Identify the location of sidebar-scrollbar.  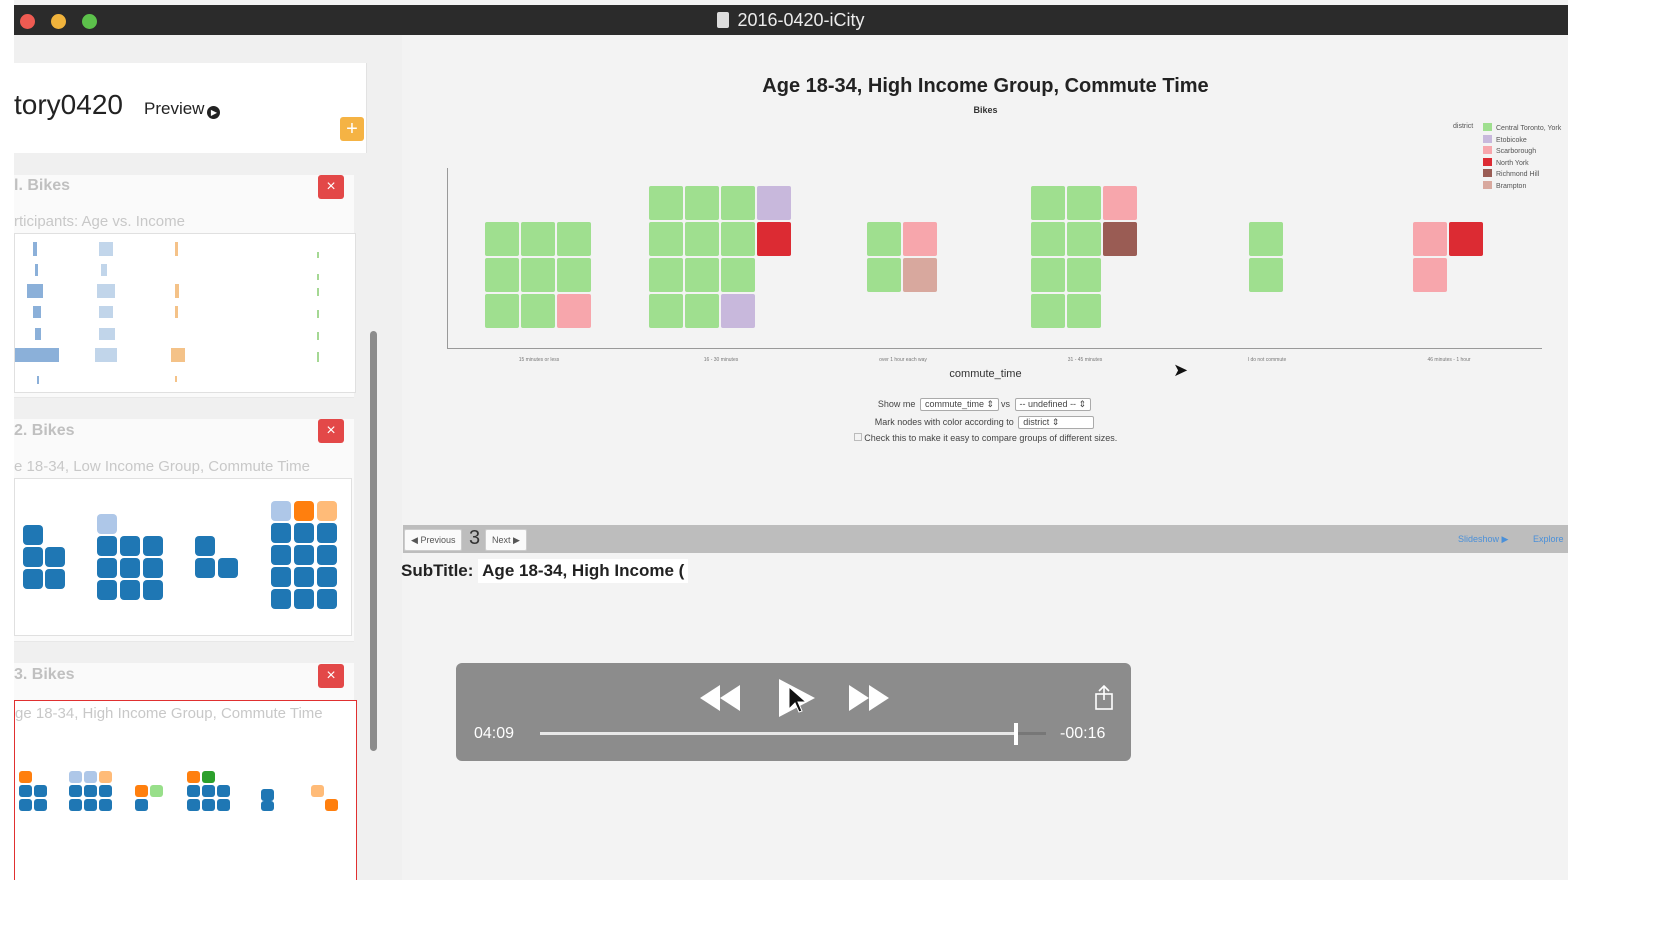
(373, 541).